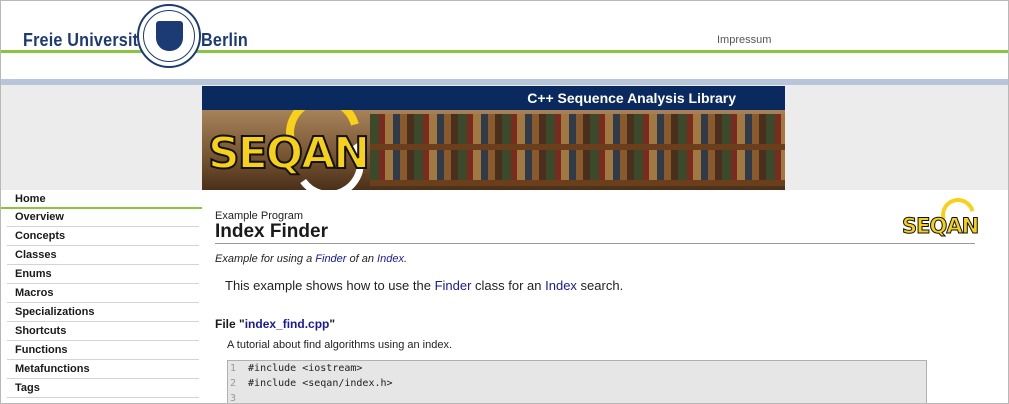 The width and height of the screenshot is (1009, 404). I want to click on summary-text: Example for using a, so click(265, 259).